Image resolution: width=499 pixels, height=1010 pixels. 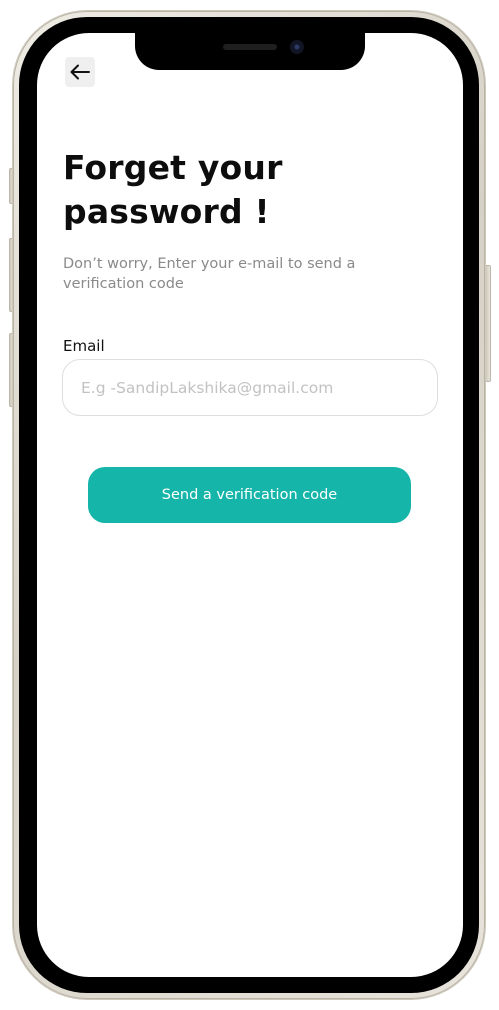 What do you see at coordinates (249, 495) in the screenshot?
I see `send-verification-button: Send a verification code` at bounding box center [249, 495].